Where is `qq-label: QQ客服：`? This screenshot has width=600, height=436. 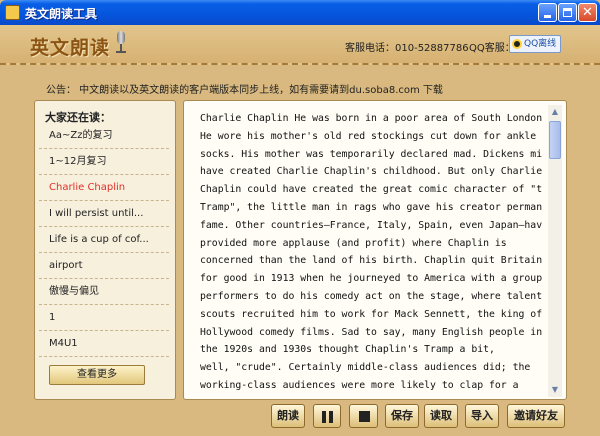 qq-label: QQ客服： is located at coordinates (492, 48).